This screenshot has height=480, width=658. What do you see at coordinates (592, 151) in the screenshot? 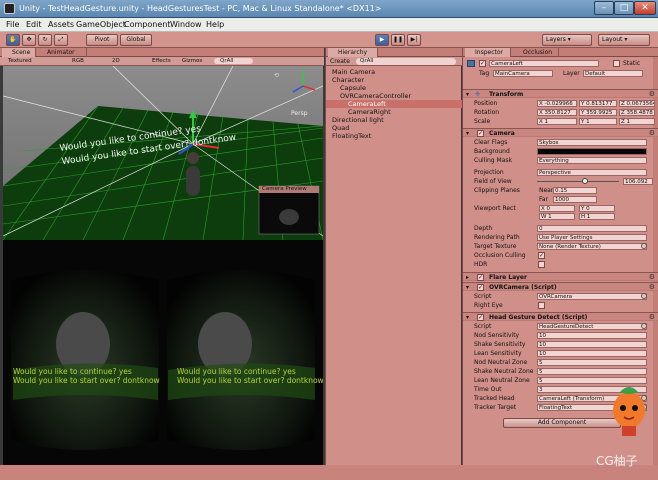
I see `background-color-field` at bounding box center [592, 151].